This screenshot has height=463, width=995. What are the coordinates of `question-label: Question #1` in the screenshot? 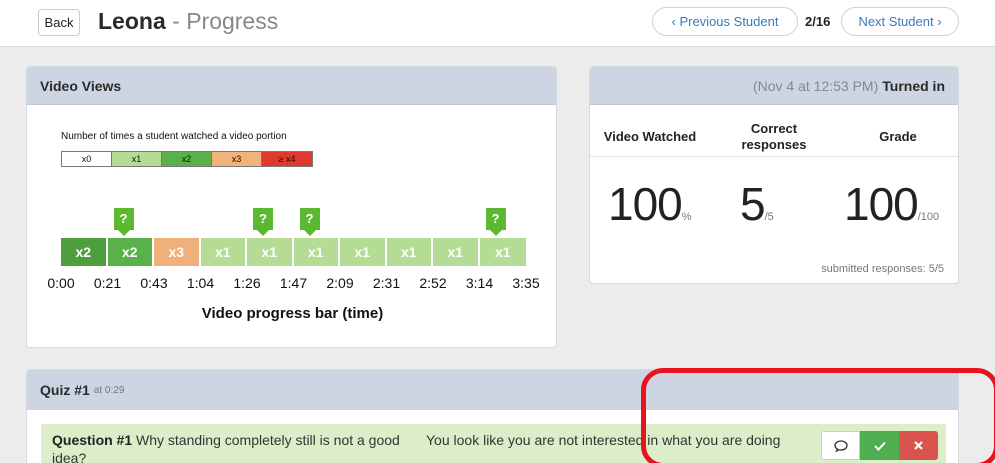 It's located at (92, 440).